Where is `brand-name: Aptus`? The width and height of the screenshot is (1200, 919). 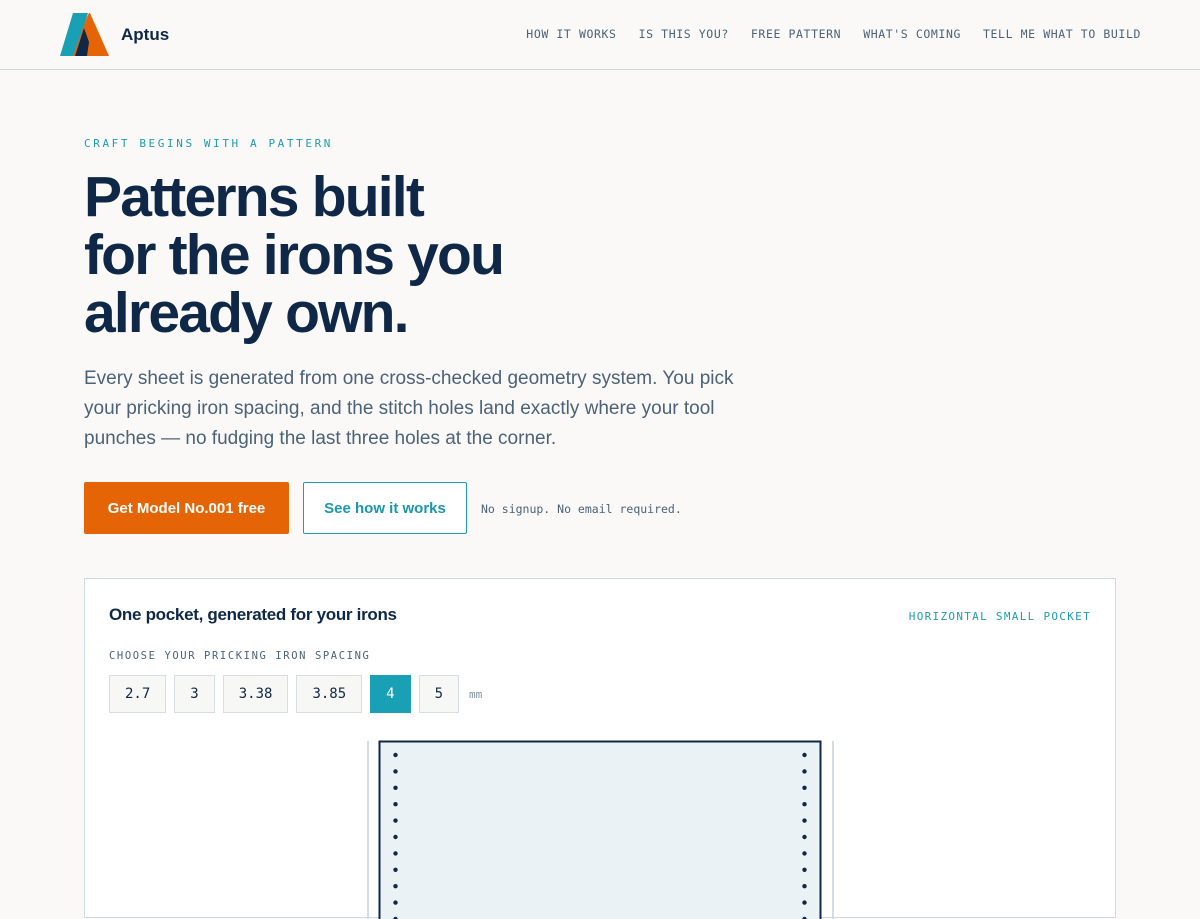
brand-name: Aptus is located at coordinates (145, 35).